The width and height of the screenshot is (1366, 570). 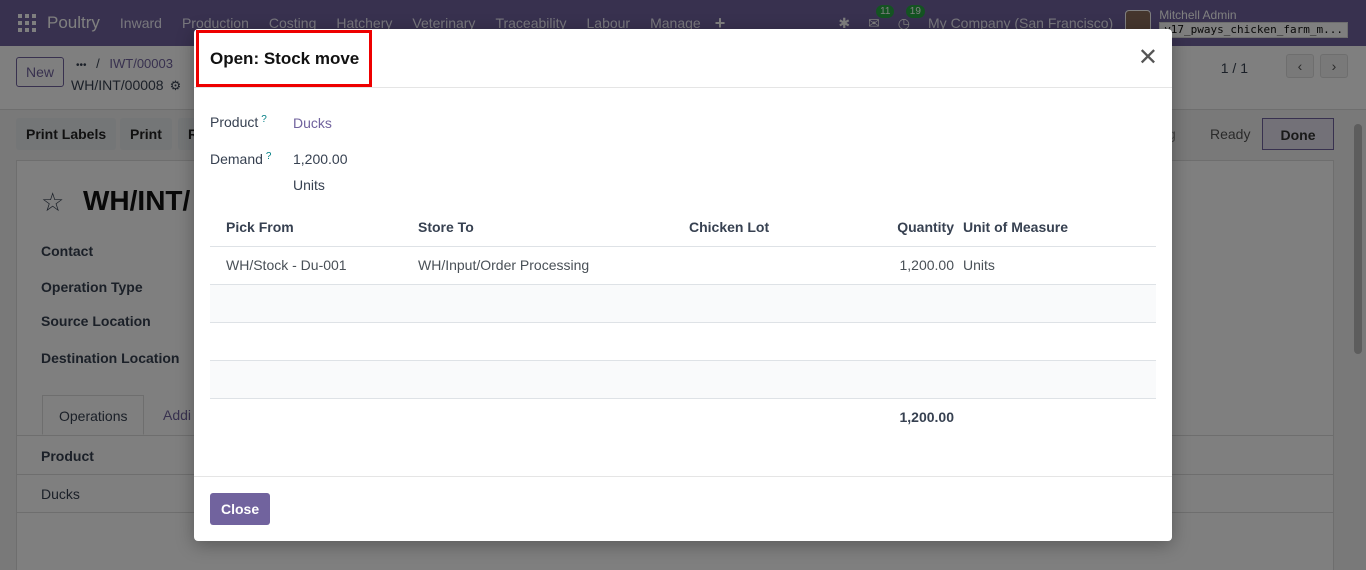 I want to click on column-pick-from: Pick From, so click(x=260, y=227).